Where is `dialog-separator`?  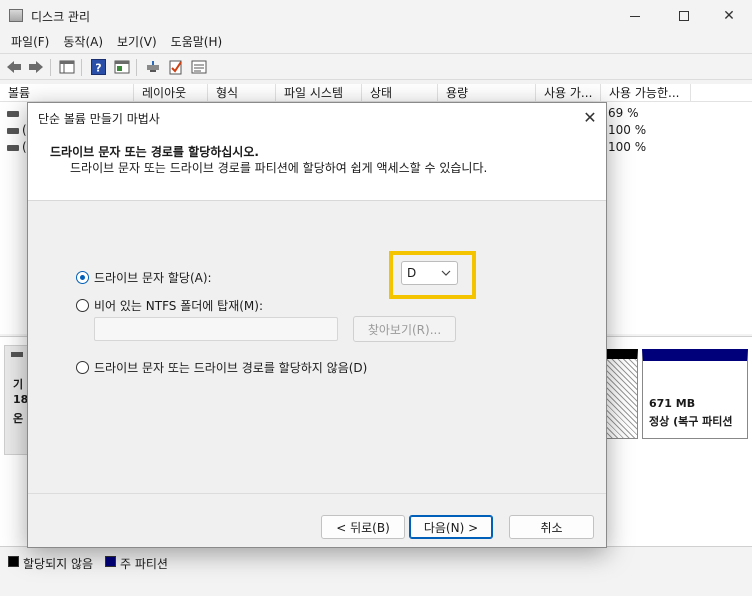
dialog-separator is located at coordinates (317, 493).